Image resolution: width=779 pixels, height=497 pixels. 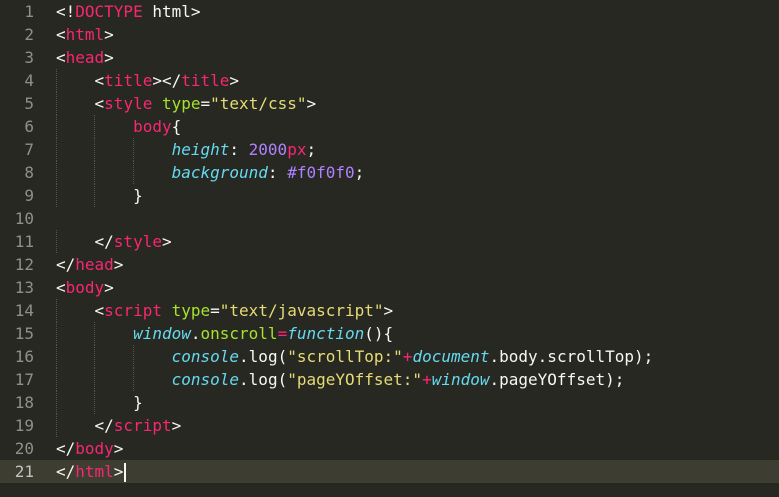 I want to click on code-line: </style>, so click(x=414, y=241).